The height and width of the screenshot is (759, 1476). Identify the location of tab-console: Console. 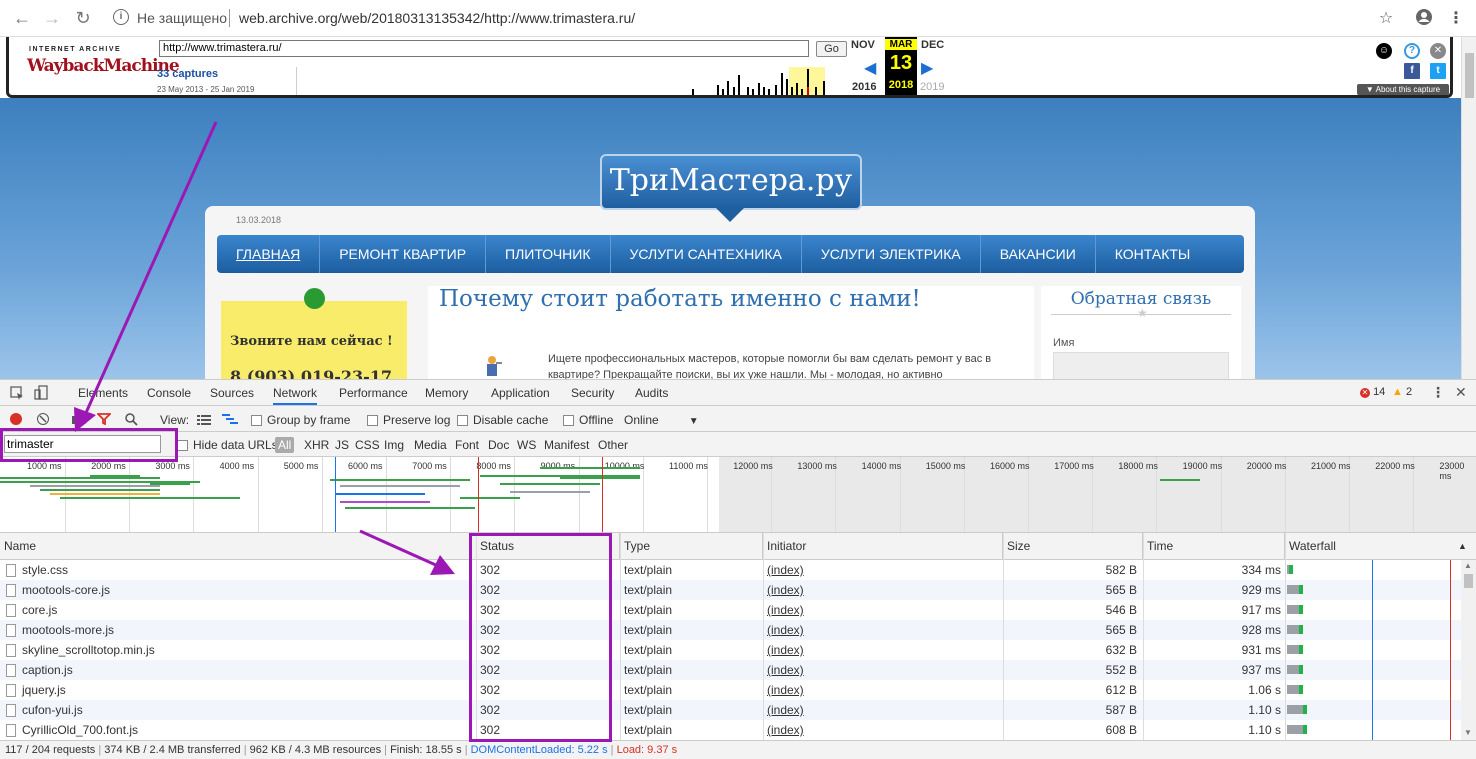
(169, 393).